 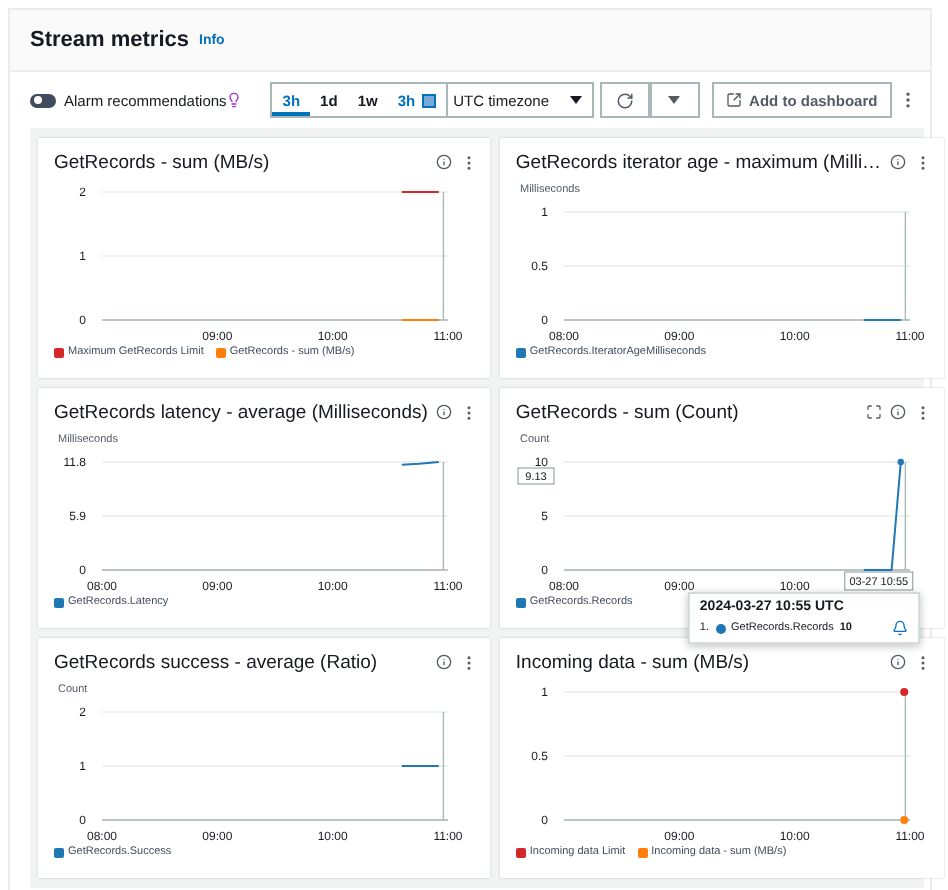 What do you see at coordinates (905, 756) in the screenshot?
I see `cursor-line` at bounding box center [905, 756].